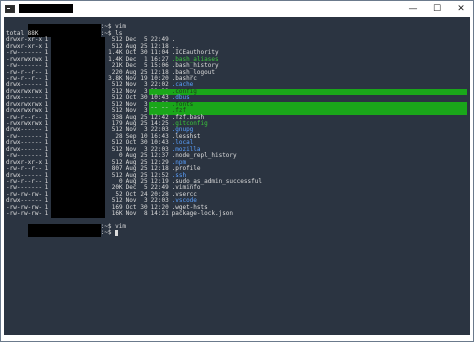 The image size is (474, 342). What do you see at coordinates (46, 8) in the screenshot?
I see `window-title-redacted` at bounding box center [46, 8].